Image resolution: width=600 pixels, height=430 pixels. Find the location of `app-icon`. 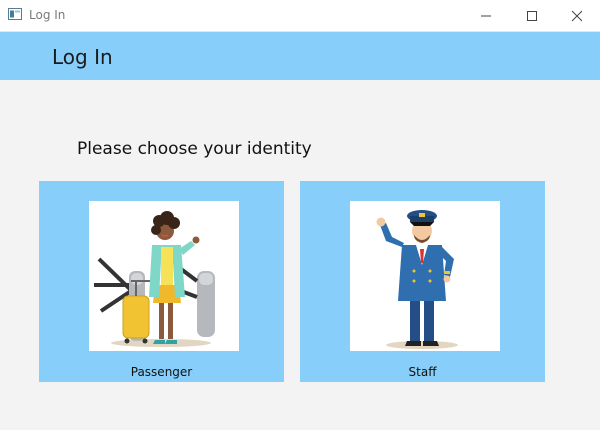

app-icon is located at coordinates (15, 14).